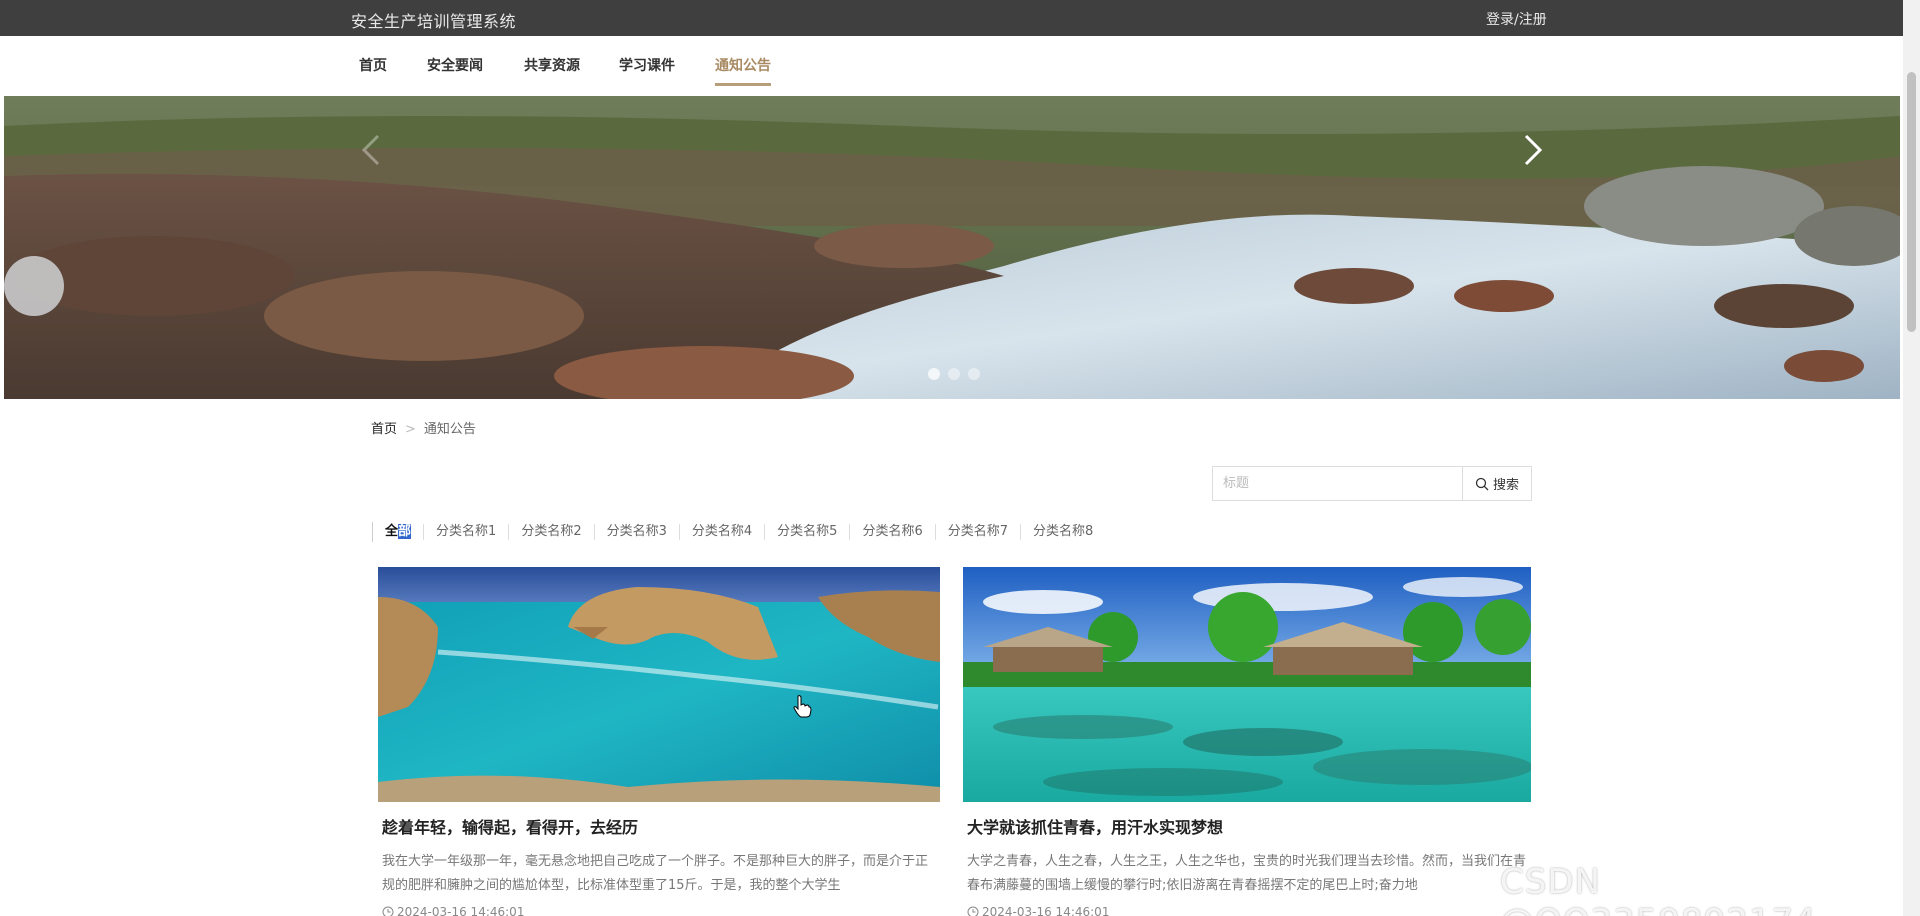 This screenshot has width=1920, height=916. Describe the element at coordinates (449, 429) in the screenshot. I see `breadcrumb-current: 通知公告` at that location.